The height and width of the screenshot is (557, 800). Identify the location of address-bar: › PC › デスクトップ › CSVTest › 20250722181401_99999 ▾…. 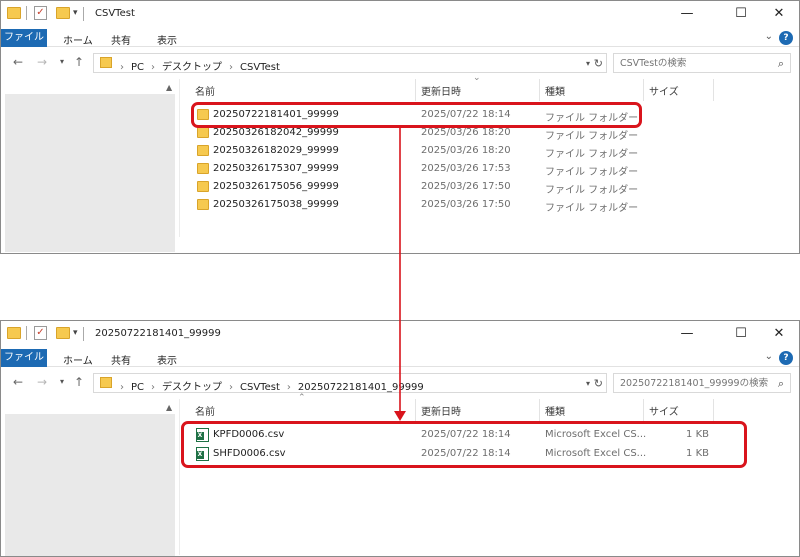
(350, 383).